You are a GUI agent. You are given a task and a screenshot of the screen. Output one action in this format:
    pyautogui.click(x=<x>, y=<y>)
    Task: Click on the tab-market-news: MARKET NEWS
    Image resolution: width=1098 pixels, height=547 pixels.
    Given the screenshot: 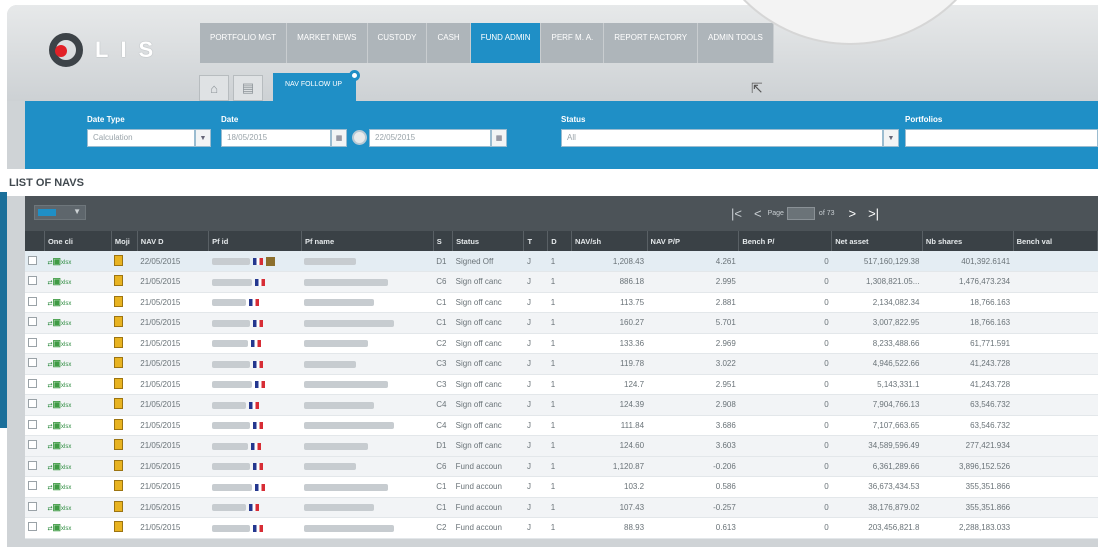 What is the action you would take?
    pyautogui.click(x=327, y=43)
    